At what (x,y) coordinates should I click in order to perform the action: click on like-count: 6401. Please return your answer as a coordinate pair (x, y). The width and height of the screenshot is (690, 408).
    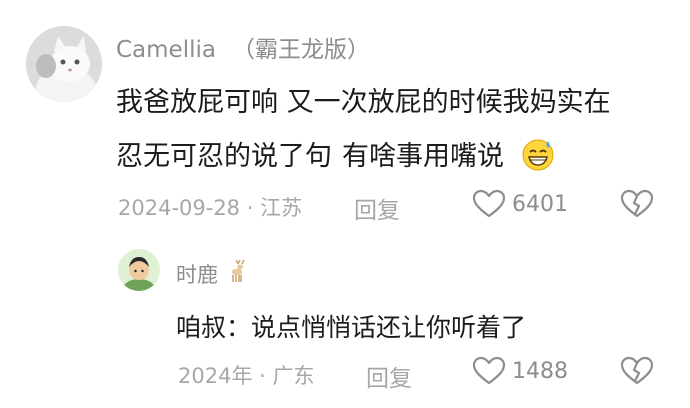
    Looking at the image, I should click on (540, 204).